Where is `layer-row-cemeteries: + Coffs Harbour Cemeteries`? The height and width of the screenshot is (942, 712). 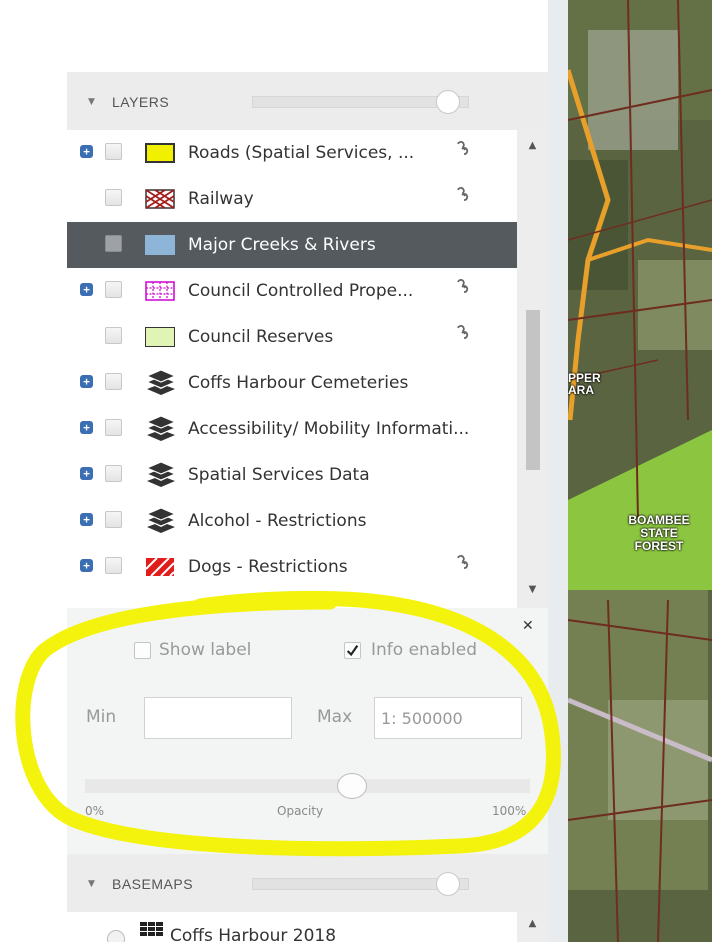 layer-row-cemeteries: + Coffs Harbour Cemeteries is located at coordinates (292, 383).